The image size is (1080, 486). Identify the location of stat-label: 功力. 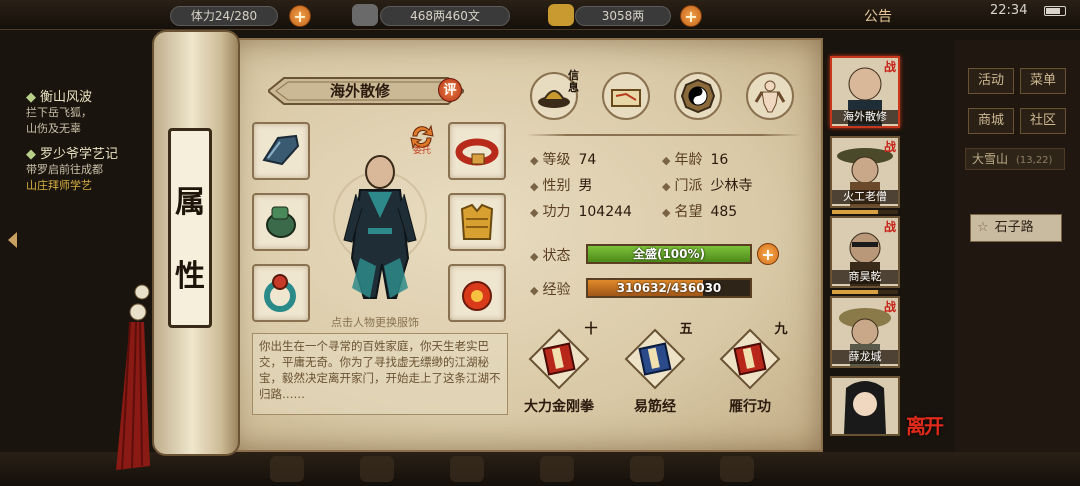
(556, 212).